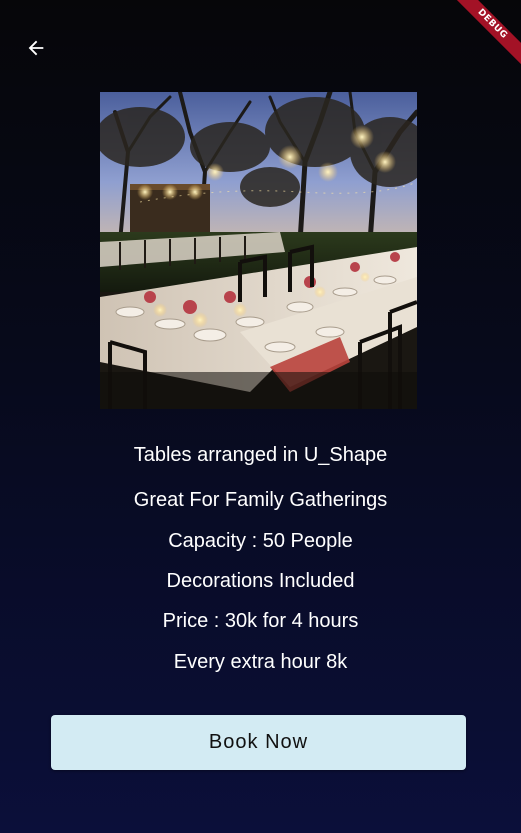  I want to click on detail-decorations: Decorations Included, so click(260, 581).